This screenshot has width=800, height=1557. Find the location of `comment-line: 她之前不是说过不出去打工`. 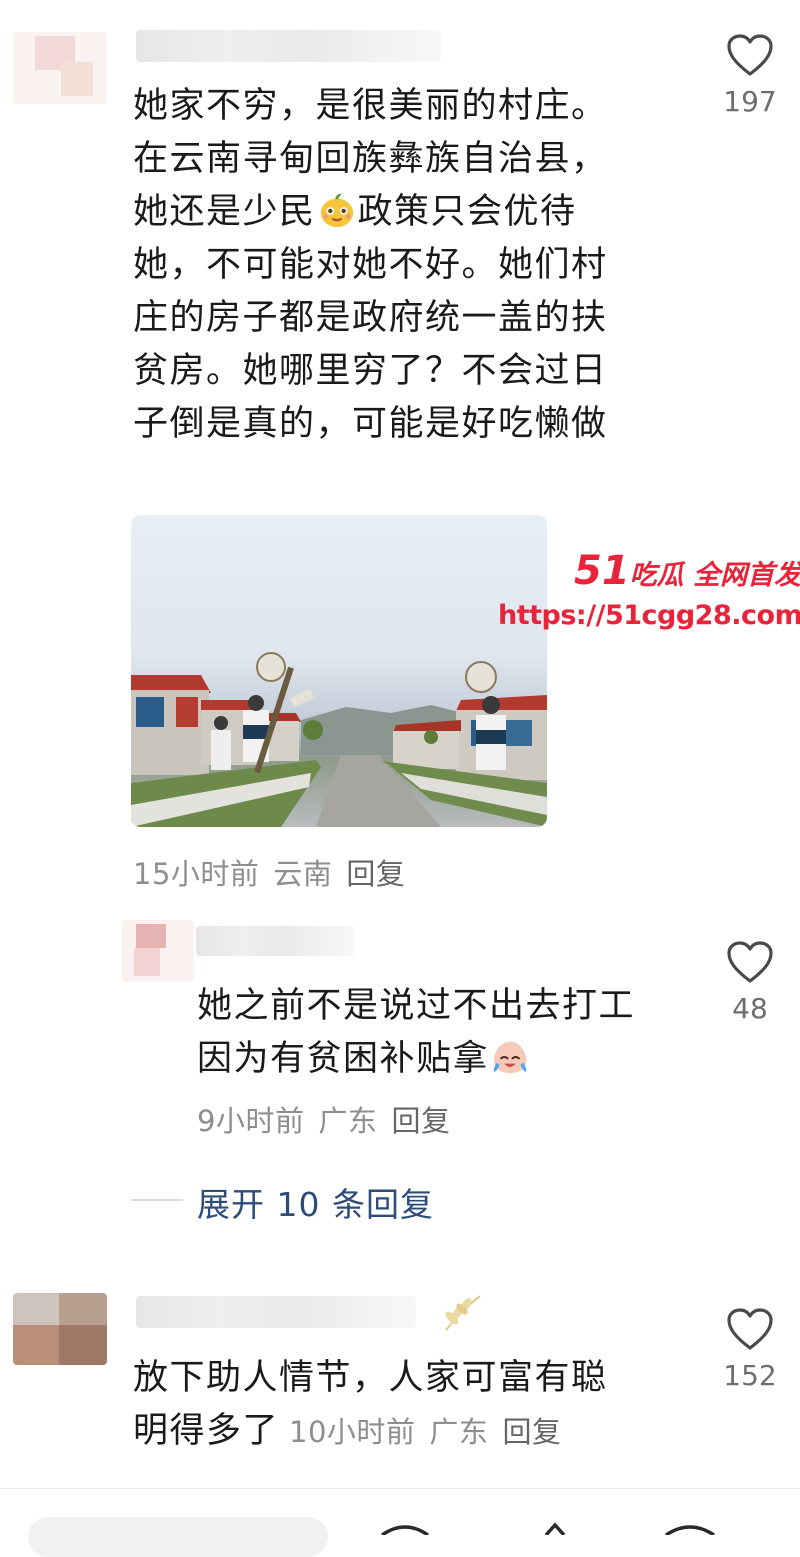

comment-line: 她之前不是说过不出去打工 is located at coordinates (416, 1006).